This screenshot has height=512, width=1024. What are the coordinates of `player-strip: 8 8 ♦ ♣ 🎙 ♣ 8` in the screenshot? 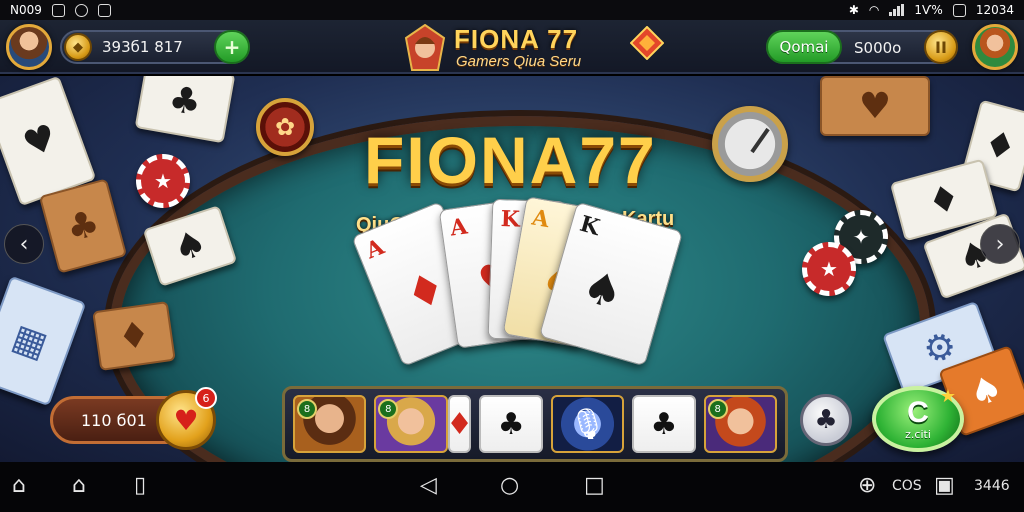 It's located at (535, 424).